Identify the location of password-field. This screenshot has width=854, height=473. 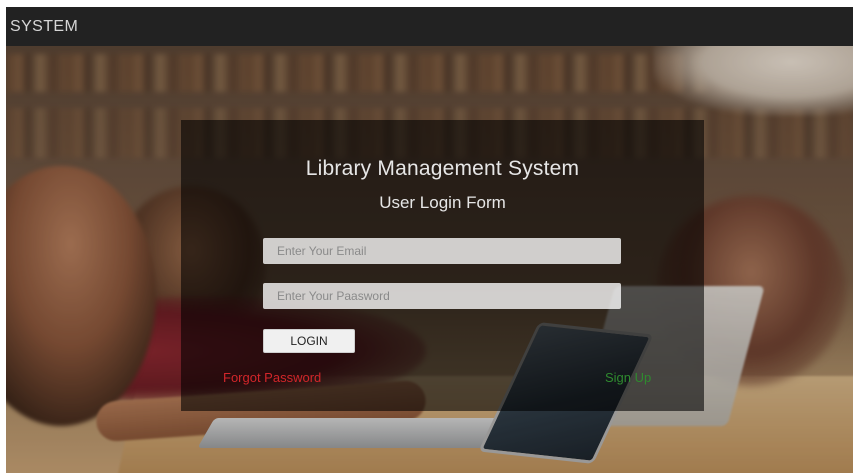
(442, 296).